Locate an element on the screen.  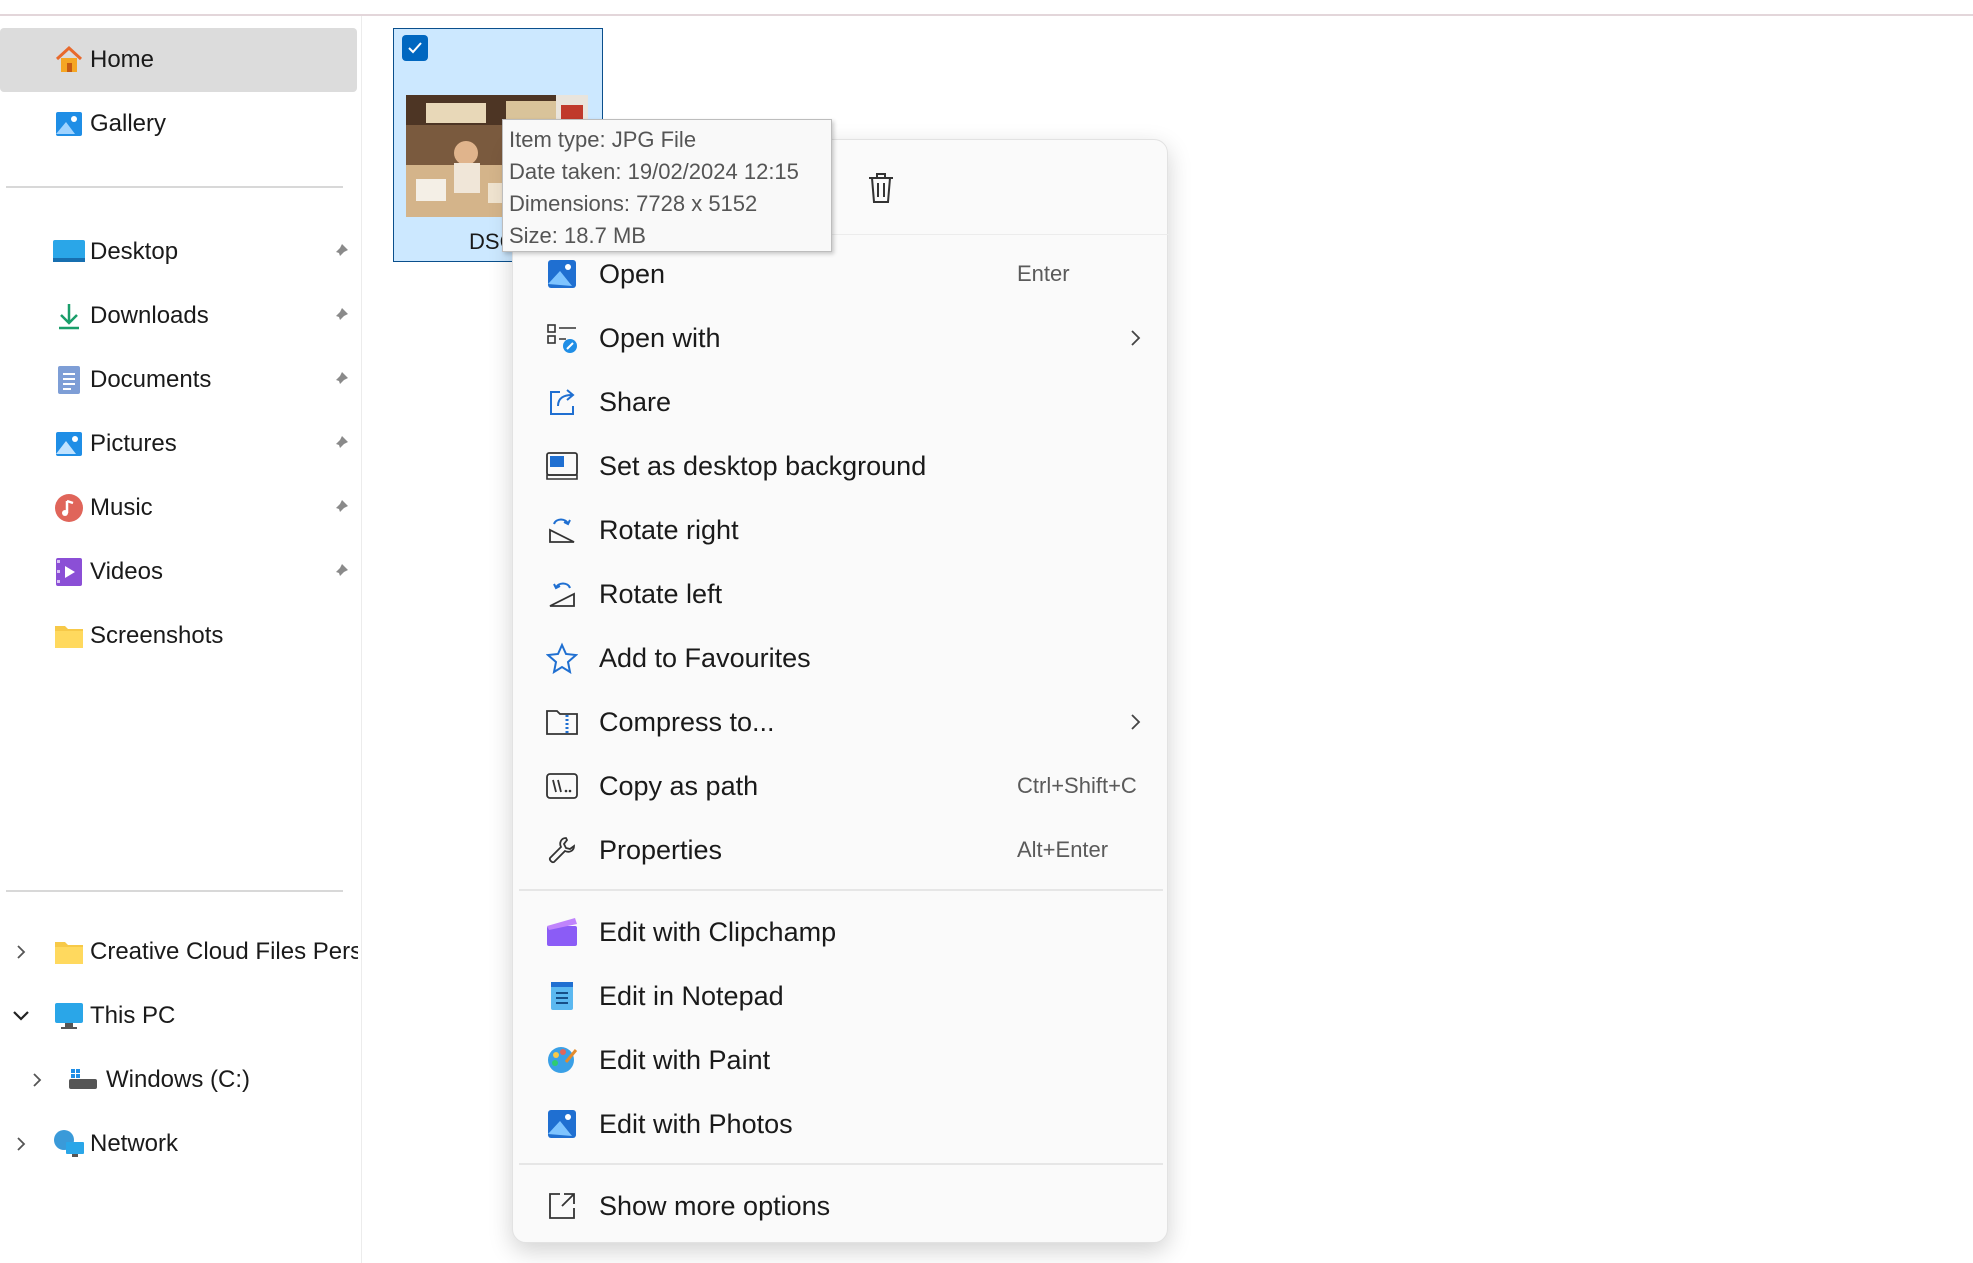
chevron-down-icon is located at coordinates (21, 1016).